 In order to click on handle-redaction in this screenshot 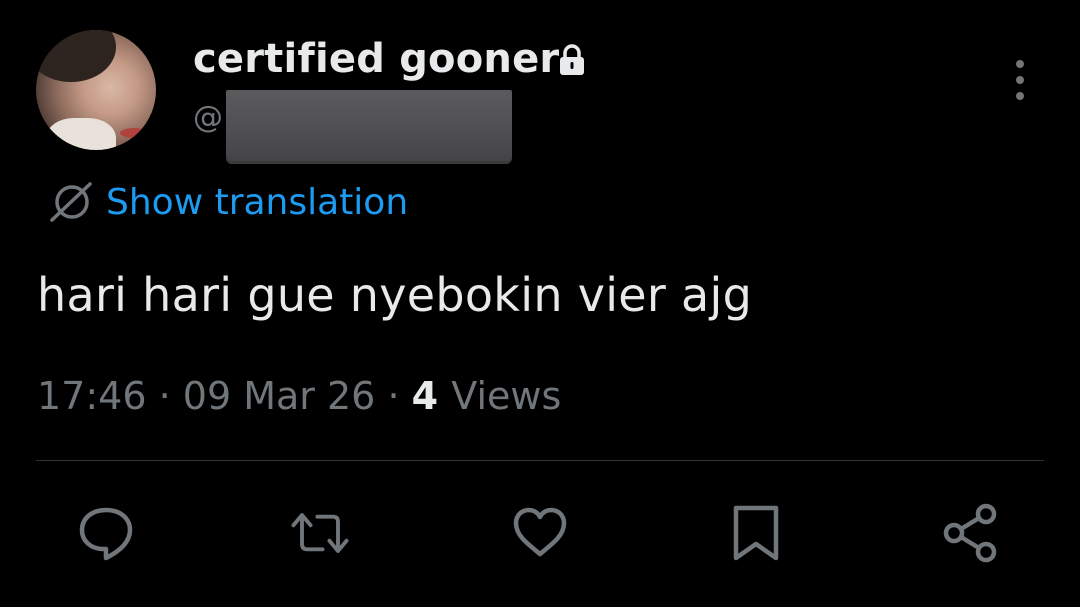, I will do `click(369, 127)`.